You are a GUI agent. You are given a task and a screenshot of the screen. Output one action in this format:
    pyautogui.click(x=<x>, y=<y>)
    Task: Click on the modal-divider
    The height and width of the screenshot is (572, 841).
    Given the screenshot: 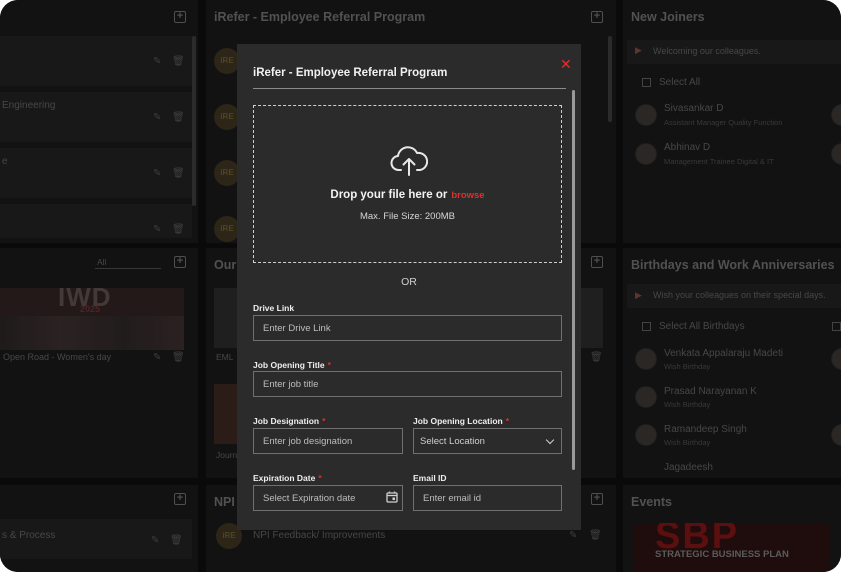 What is the action you would take?
    pyautogui.click(x=409, y=88)
    